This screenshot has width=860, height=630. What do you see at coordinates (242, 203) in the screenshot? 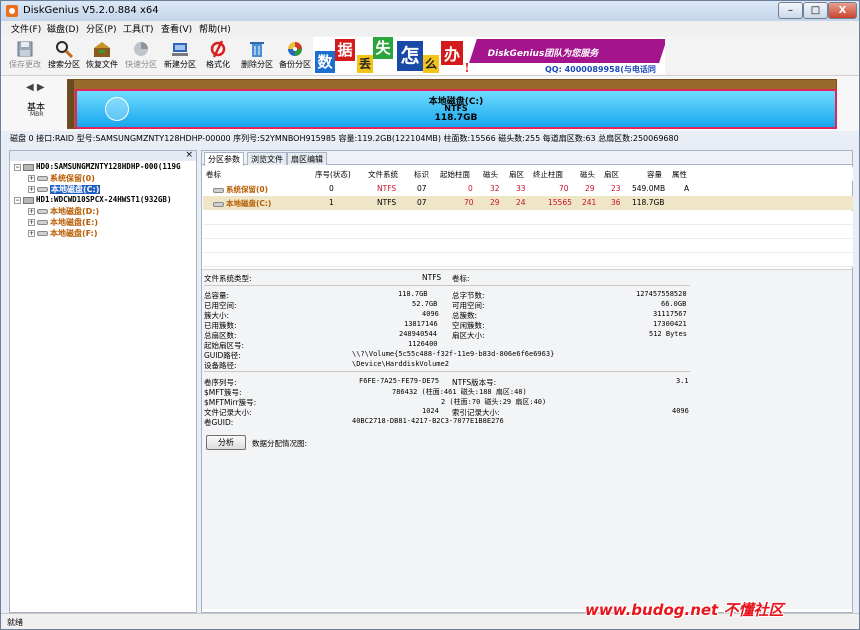
I see `cell-volume: 本地磁盘(C:)` at bounding box center [242, 203].